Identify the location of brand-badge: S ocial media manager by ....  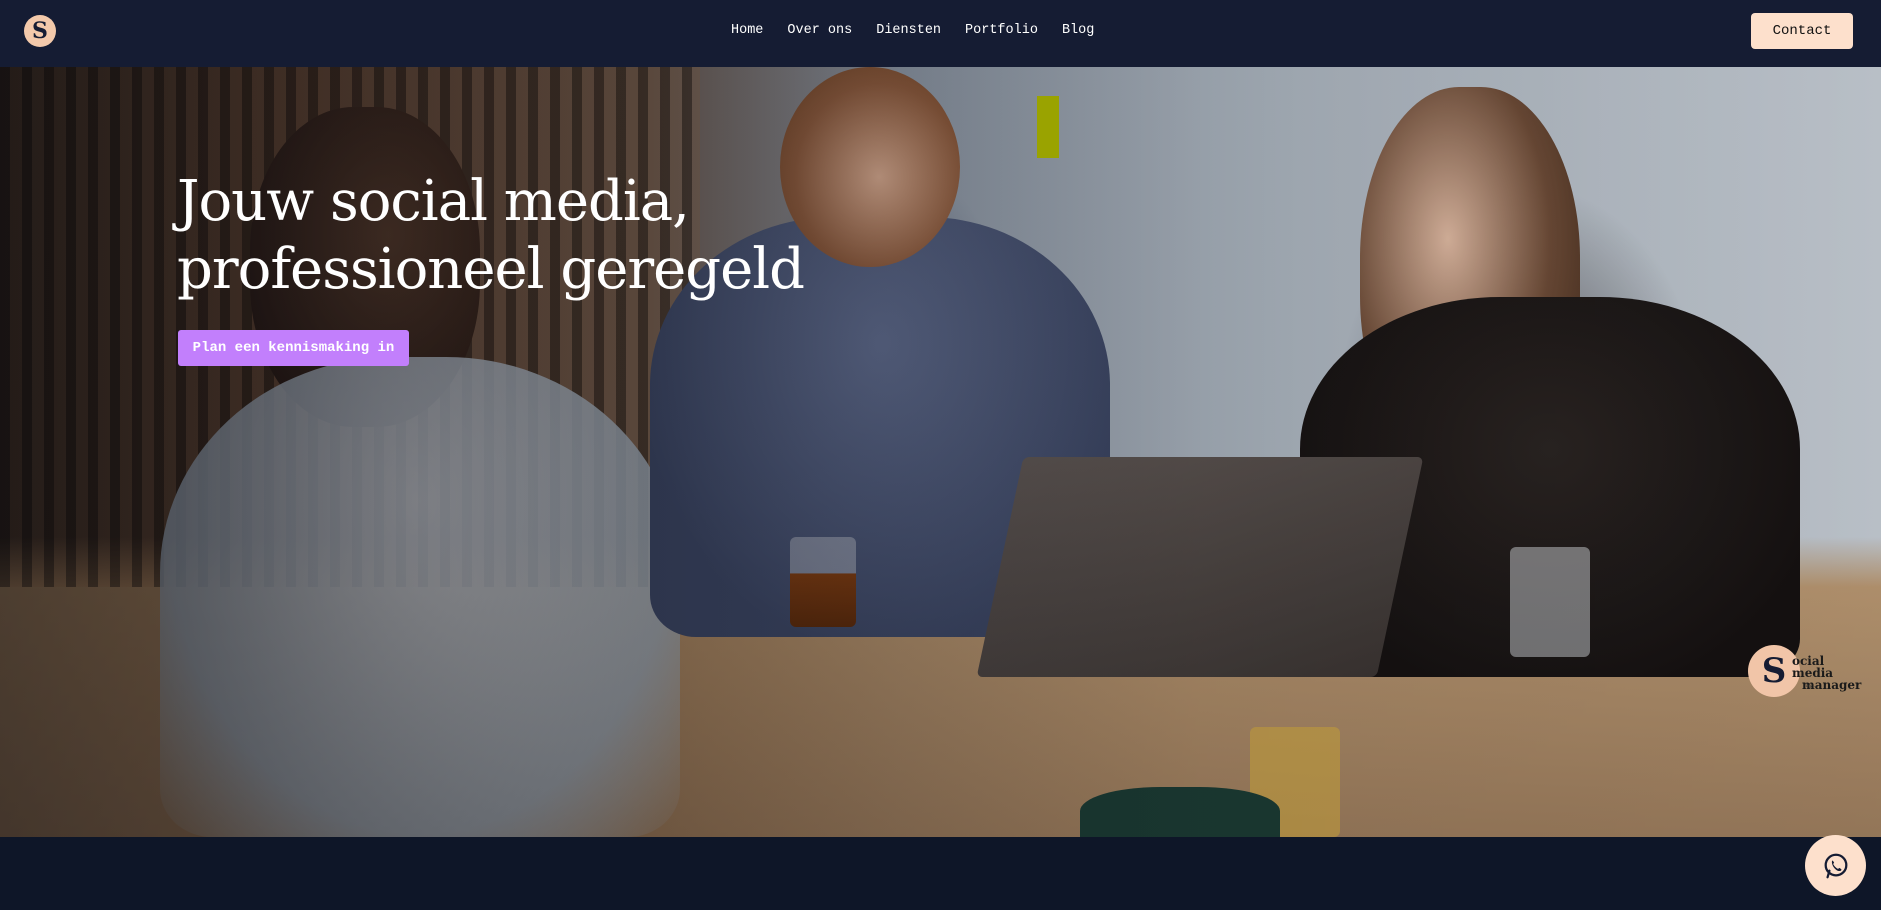
(1804, 671).